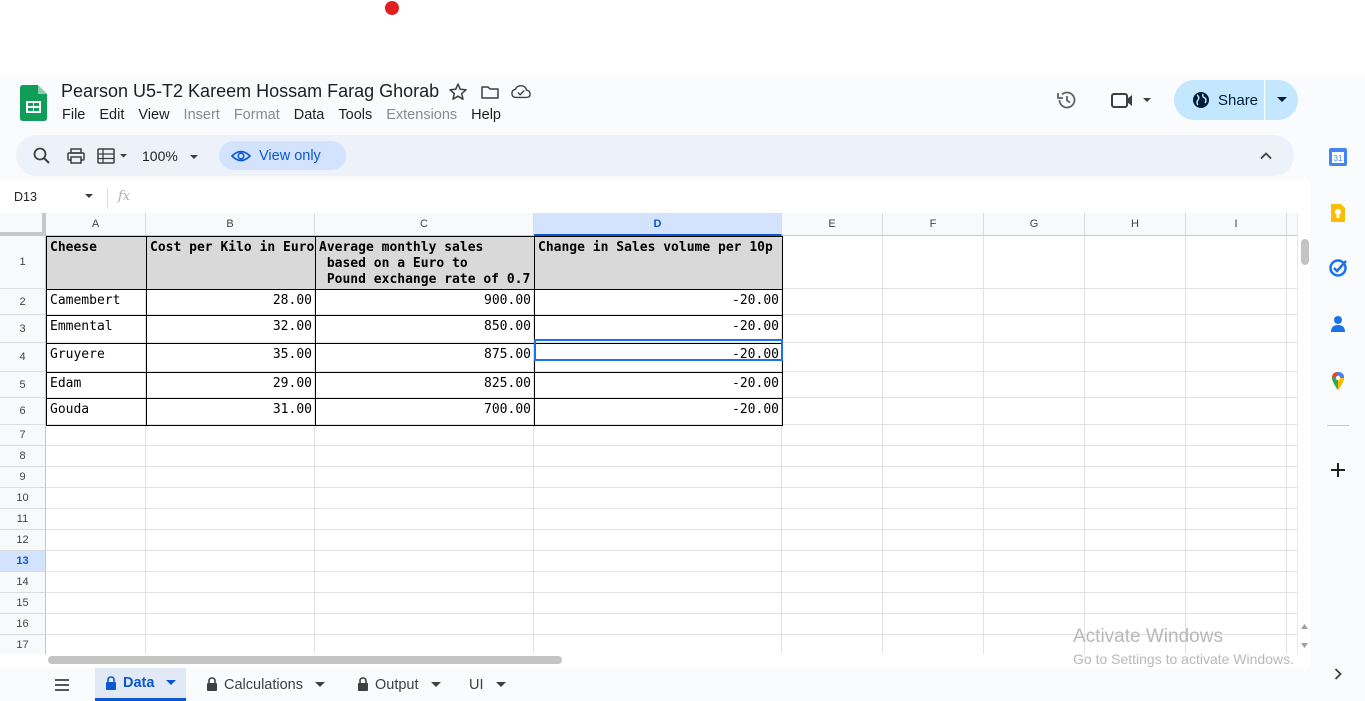 This screenshot has height=701, width=1365. I want to click on menu-tools: Tools, so click(362, 115).